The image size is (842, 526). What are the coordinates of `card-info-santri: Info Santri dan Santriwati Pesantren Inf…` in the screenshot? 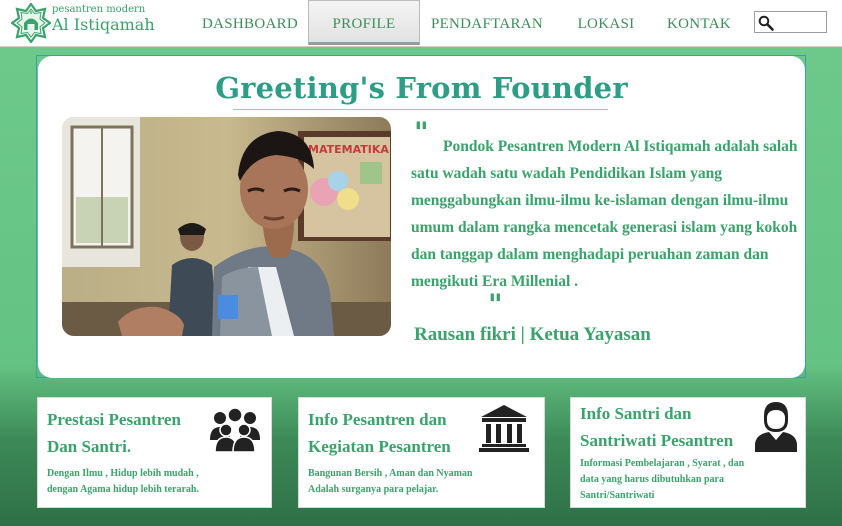 It's located at (688, 452).